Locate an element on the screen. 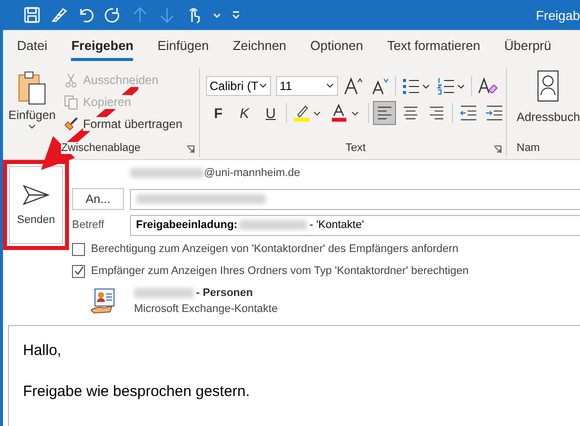 The width and height of the screenshot is (580, 426). bullet-list-icon is located at coordinates (415, 86).